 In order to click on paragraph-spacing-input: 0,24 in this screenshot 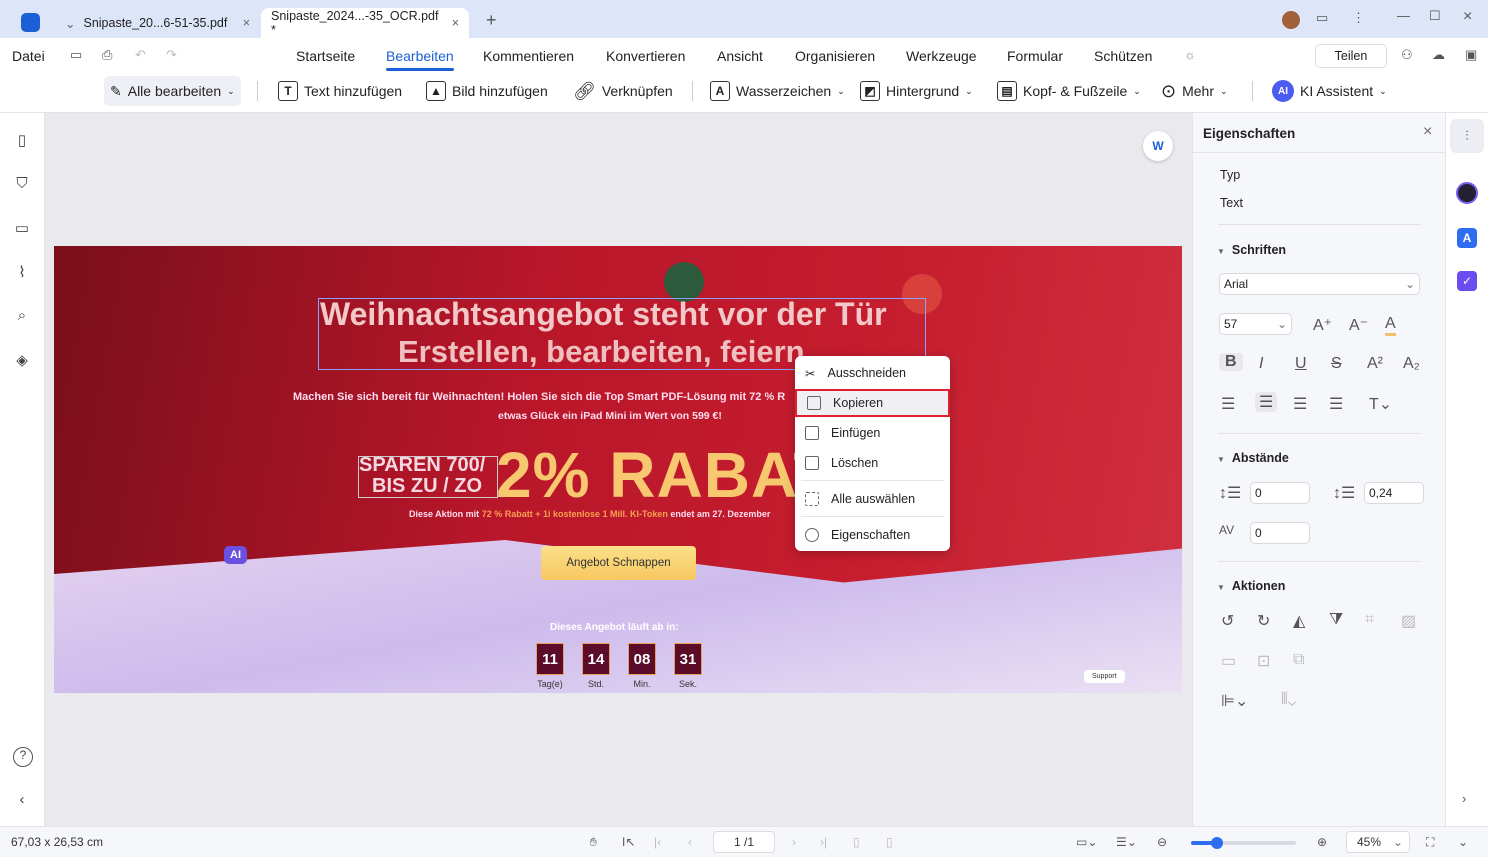, I will do `click(1394, 493)`.